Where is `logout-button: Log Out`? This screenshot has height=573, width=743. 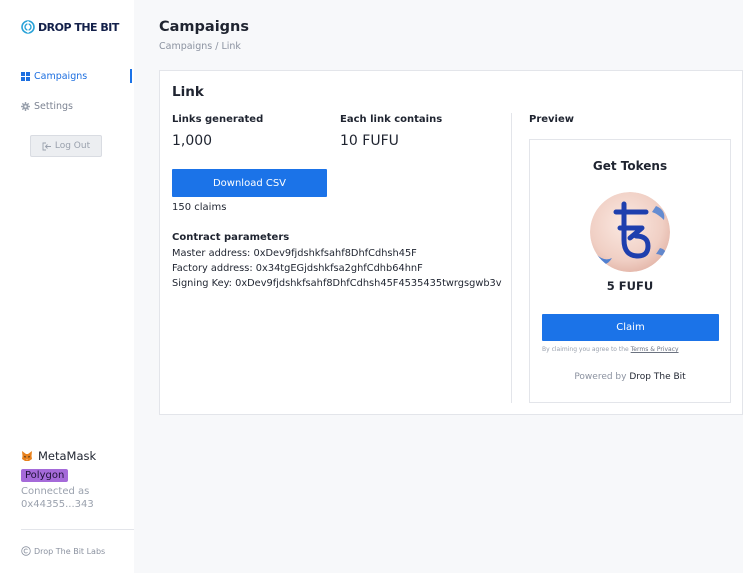
logout-button: Log Out is located at coordinates (66, 146).